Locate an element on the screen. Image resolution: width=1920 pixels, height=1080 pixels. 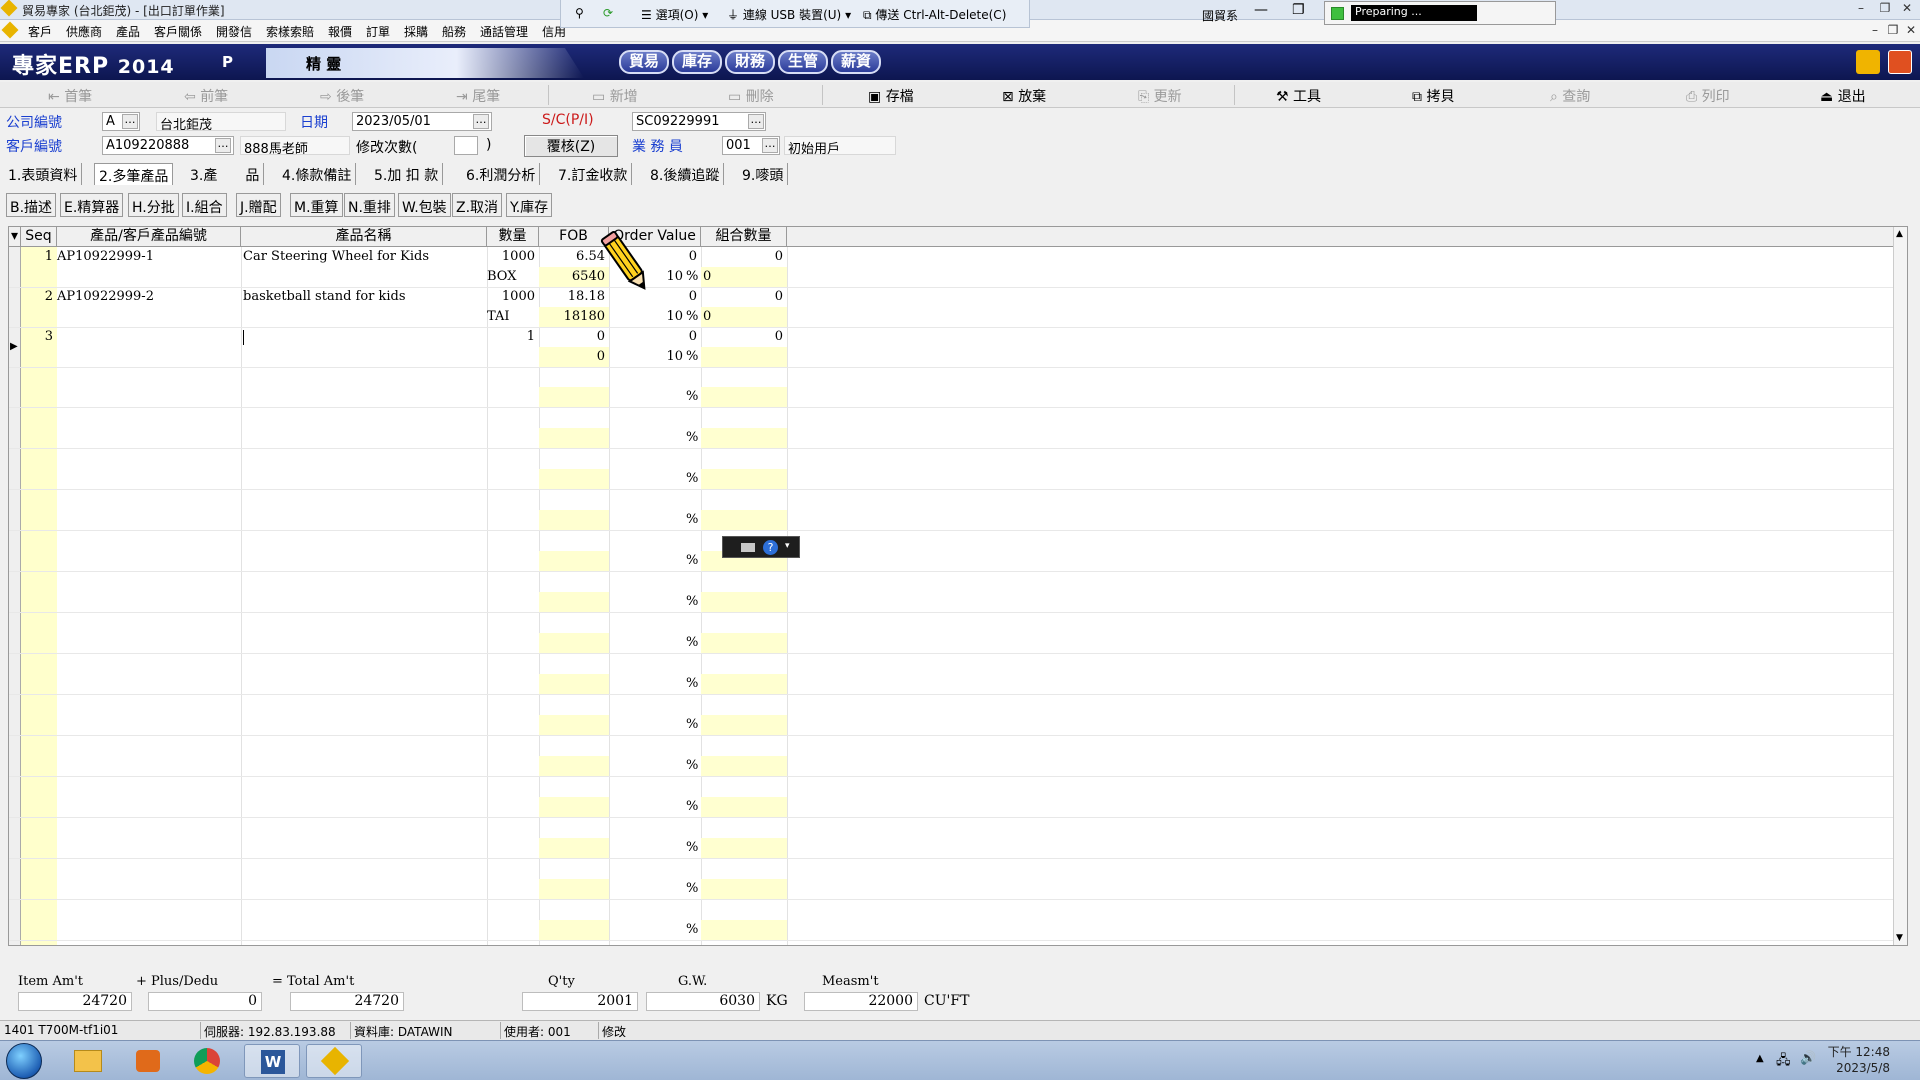
remote-restore-icon: ❐ is located at coordinates (1298, 10).